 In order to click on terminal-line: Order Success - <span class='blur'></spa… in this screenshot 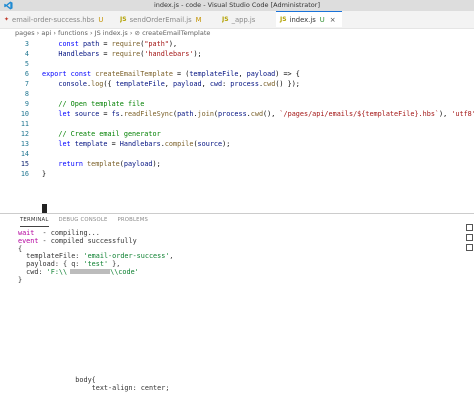, I will do `click(233, 350)`.